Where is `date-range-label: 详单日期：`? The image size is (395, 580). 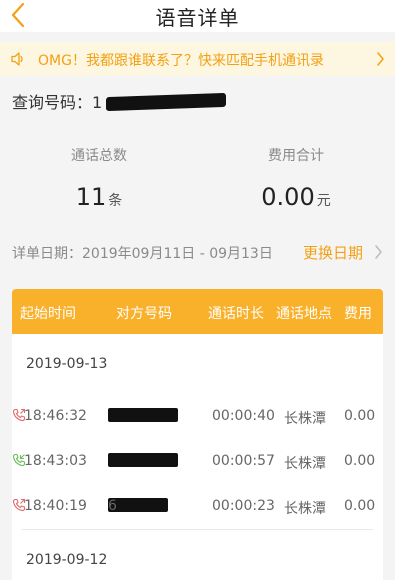 date-range-label: 详单日期： is located at coordinates (47, 254).